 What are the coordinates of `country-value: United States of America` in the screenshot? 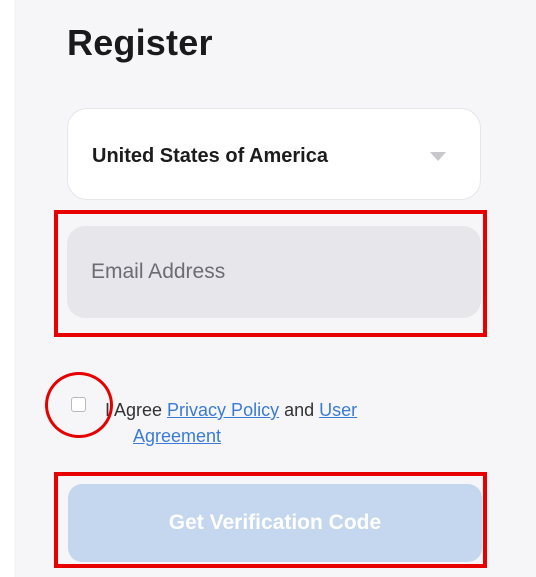 It's located at (210, 156).